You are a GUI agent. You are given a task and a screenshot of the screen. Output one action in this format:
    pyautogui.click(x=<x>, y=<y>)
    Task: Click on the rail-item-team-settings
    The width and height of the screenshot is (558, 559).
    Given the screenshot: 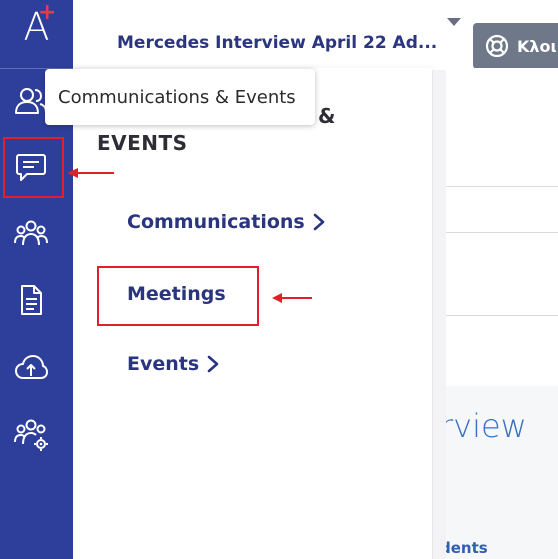 What is the action you would take?
    pyautogui.click(x=31, y=434)
    